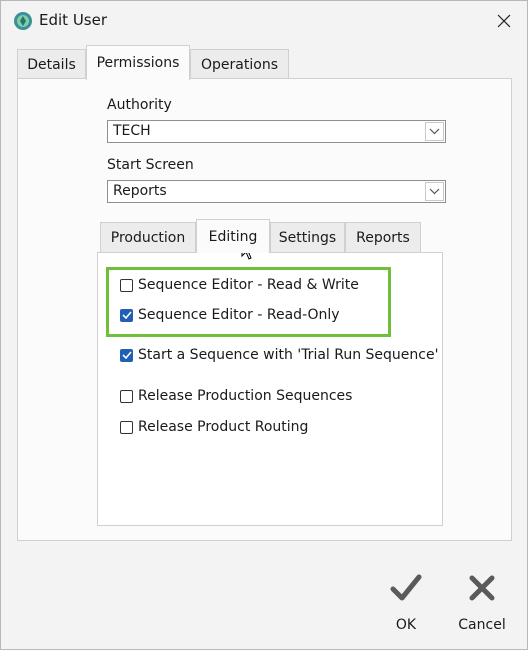 Image resolution: width=528 pixels, height=650 pixels. I want to click on tab-settings: Settings, so click(307, 237).